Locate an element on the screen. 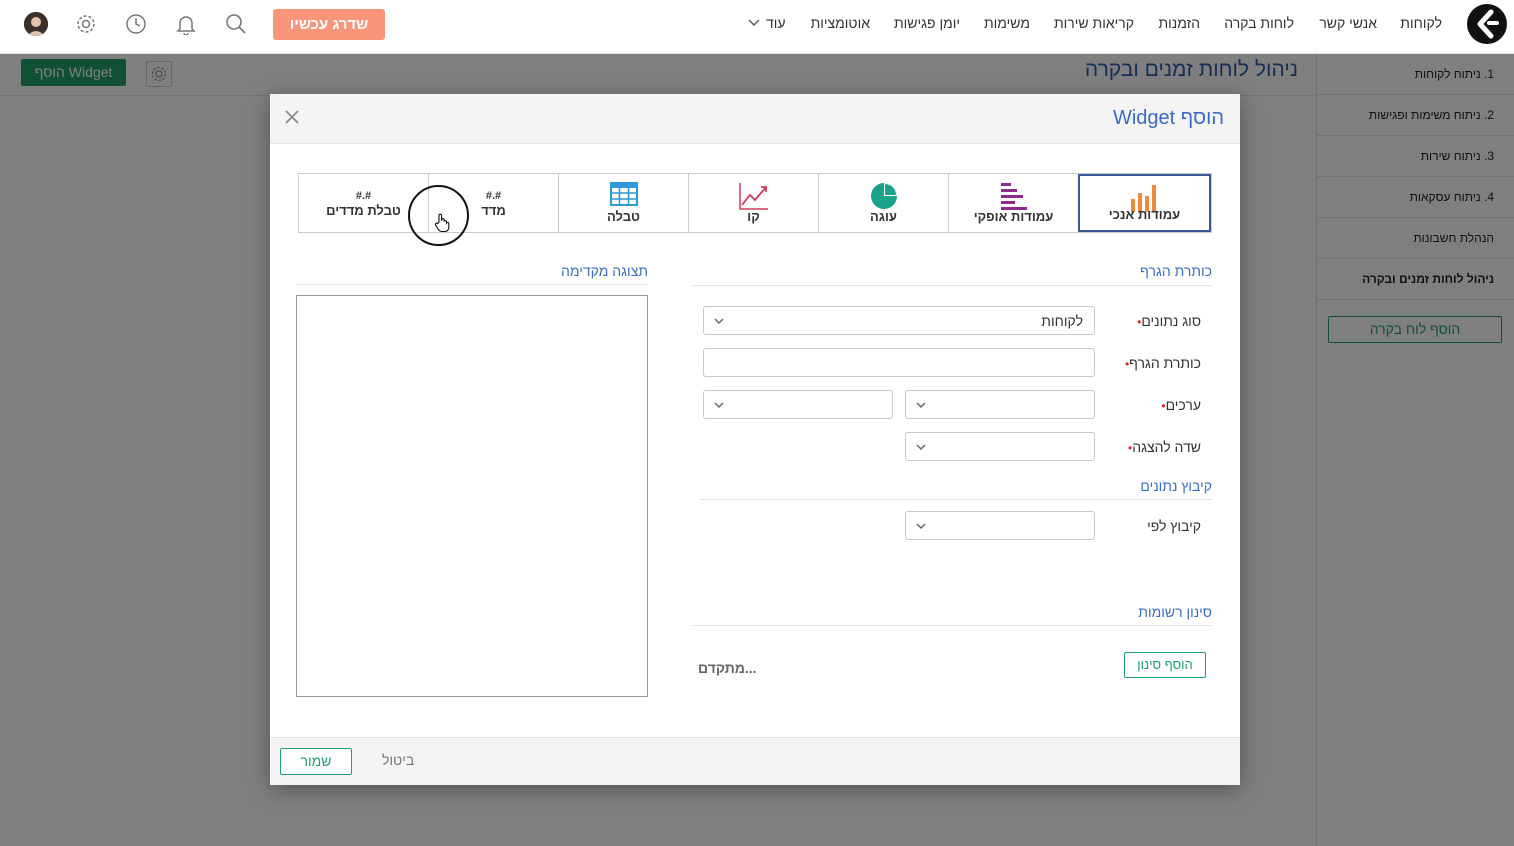  close-icon is located at coordinates (292, 117).